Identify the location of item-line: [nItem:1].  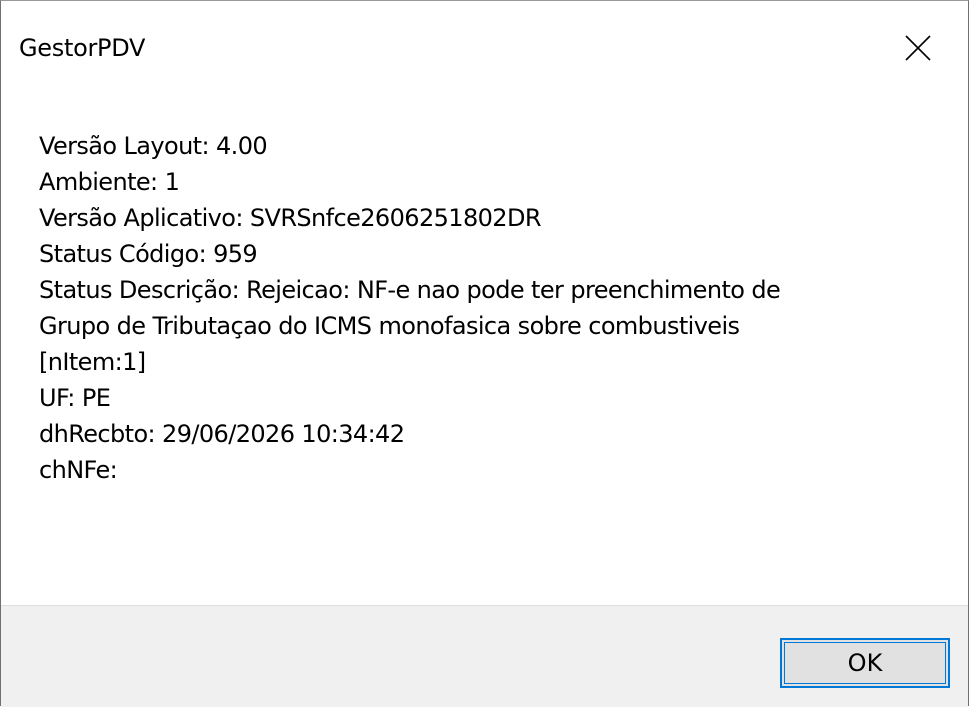
(92, 362).